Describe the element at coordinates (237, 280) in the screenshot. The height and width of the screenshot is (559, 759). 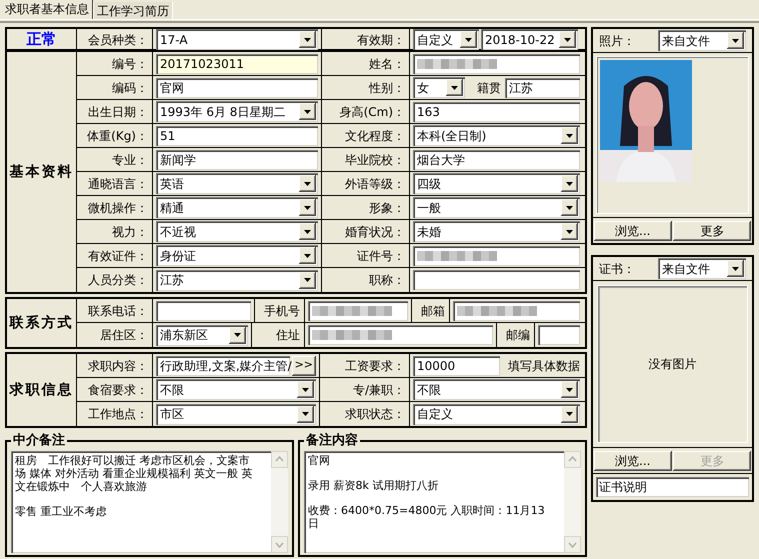
I see `dropdown: 江苏` at that location.